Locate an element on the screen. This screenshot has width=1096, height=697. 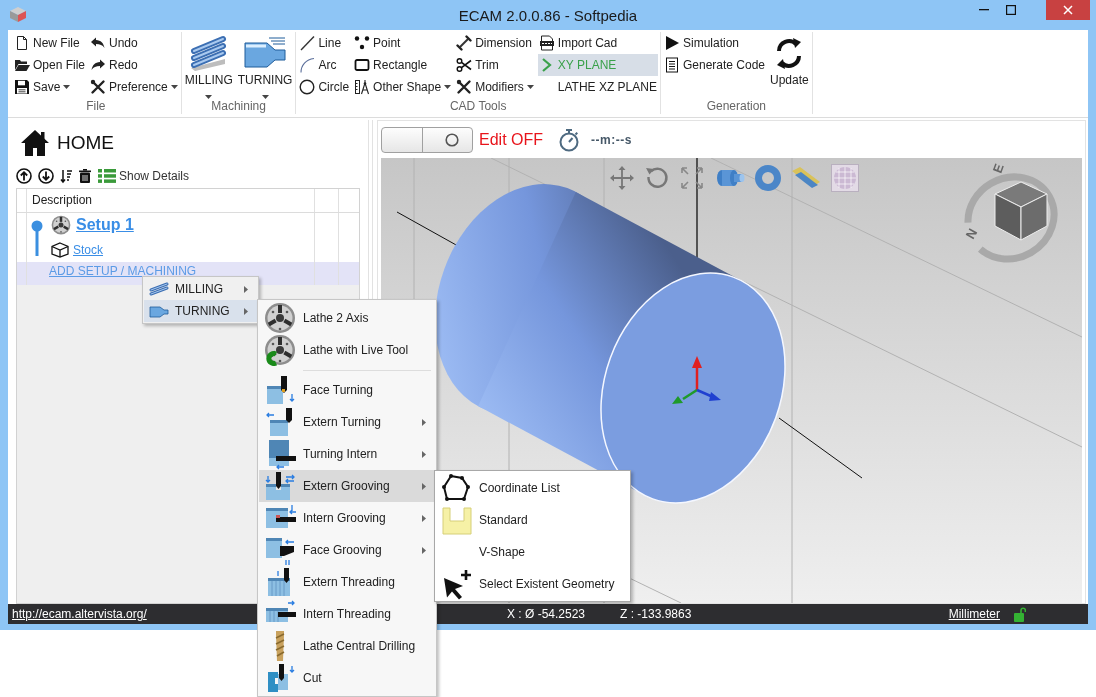
ribbon-button: Line is located at coordinates (324, 43).